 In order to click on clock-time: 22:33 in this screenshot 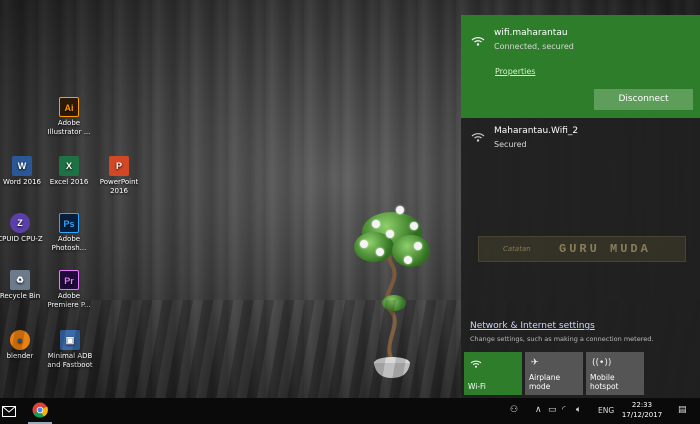, I will do `click(642, 405)`.